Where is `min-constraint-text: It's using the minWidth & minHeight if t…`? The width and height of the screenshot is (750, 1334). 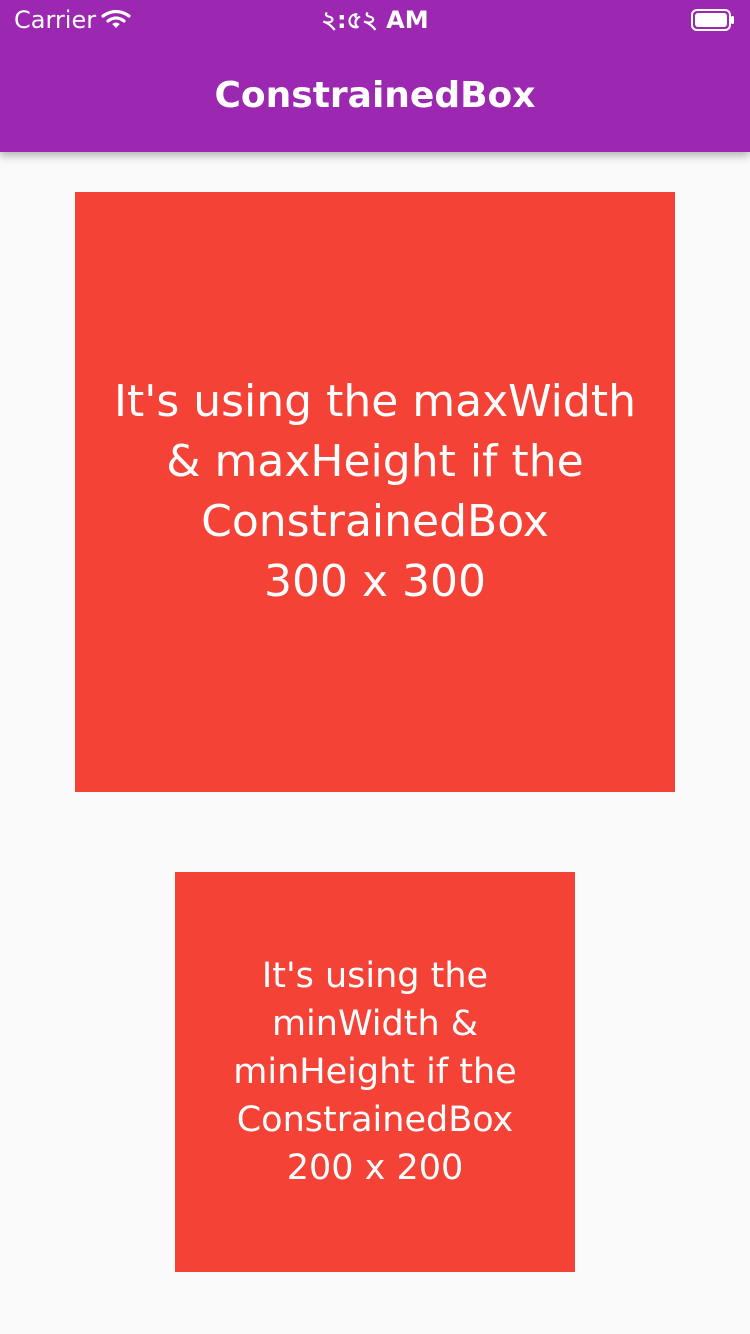 min-constraint-text: It's using the minWidth & minHeight if t… is located at coordinates (375, 1072).